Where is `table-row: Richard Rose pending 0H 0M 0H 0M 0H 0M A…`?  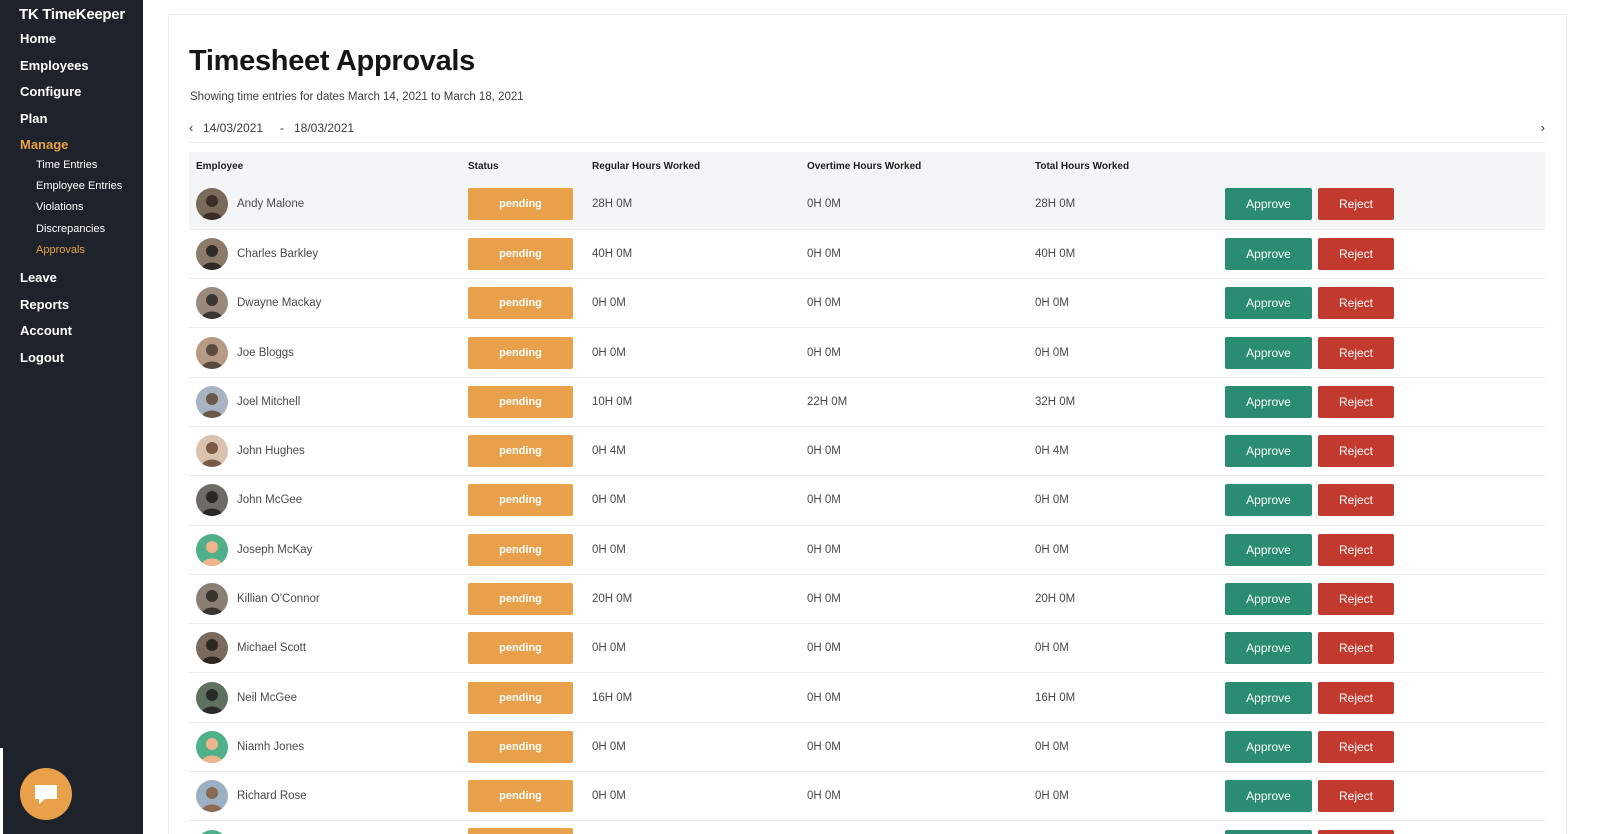 table-row: Richard Rose pending 0H 0M 0H 0M 0H 0M A… is located at coordinates (867, 796).